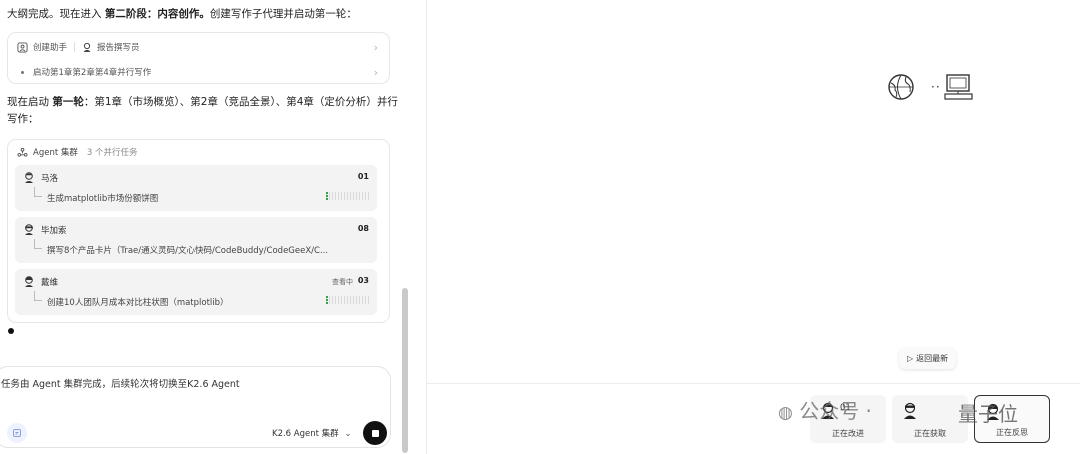  What do you see at coordinates (283, 14) in the screenshot?
I see `intro-suffix: 创建写作子代理并启动第一轮：` at bounding box center [283, 14].